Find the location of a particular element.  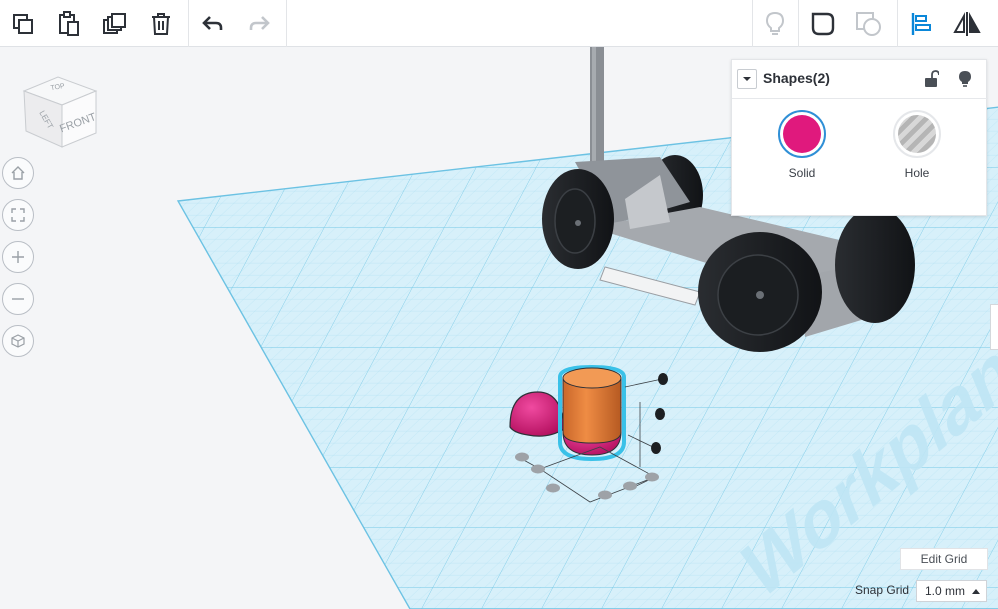

zoom-out-icon is located at coordinates (18, 299).